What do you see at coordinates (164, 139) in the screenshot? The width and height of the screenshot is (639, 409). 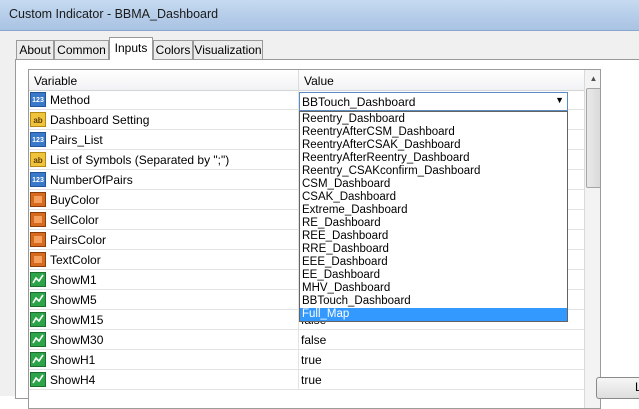 I see `variable-cell: 123 Pairs_List` at bounding box center [164, 139].